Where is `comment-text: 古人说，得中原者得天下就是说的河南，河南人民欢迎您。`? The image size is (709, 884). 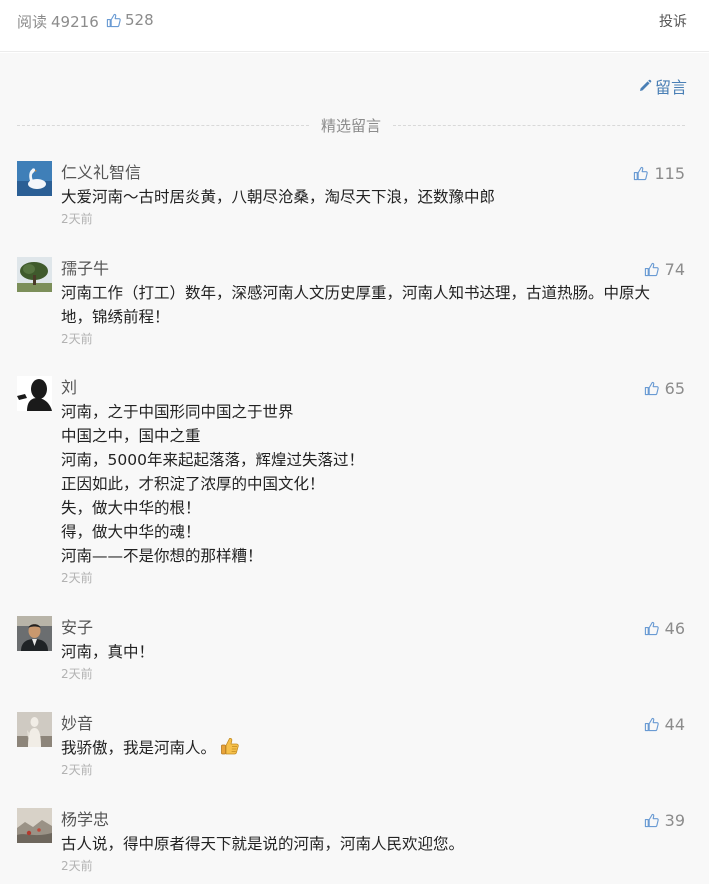
comment-text: 古人说，得中原者得天下就是说的河南，河南人民欢迎您。 is located at coordinates (373, 844).